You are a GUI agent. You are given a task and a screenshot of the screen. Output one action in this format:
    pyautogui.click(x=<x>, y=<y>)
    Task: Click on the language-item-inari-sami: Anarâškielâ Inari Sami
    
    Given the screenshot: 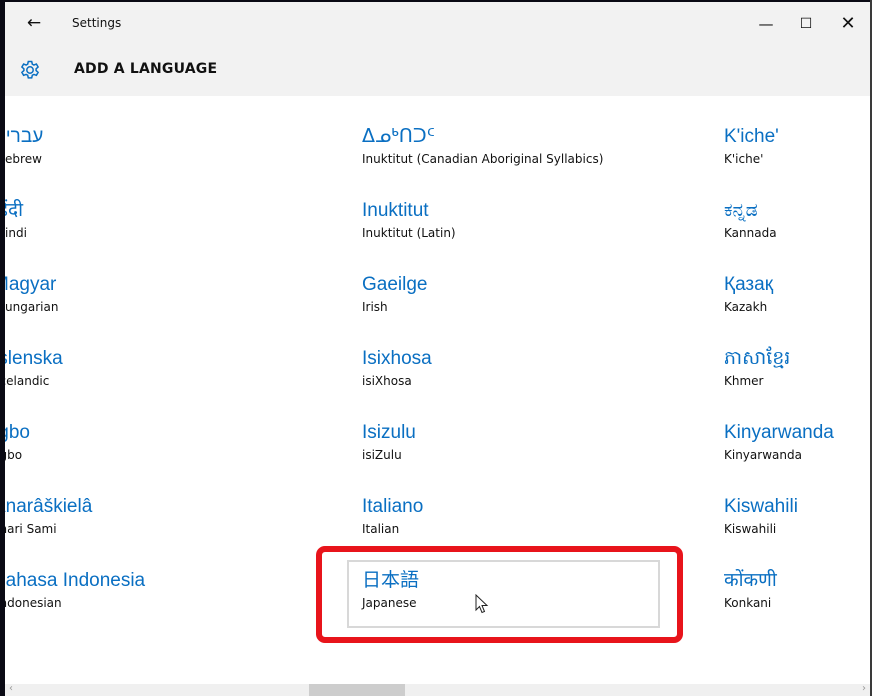 What is the action you would take?
    pyautogui.click(x=75, y=531)
    